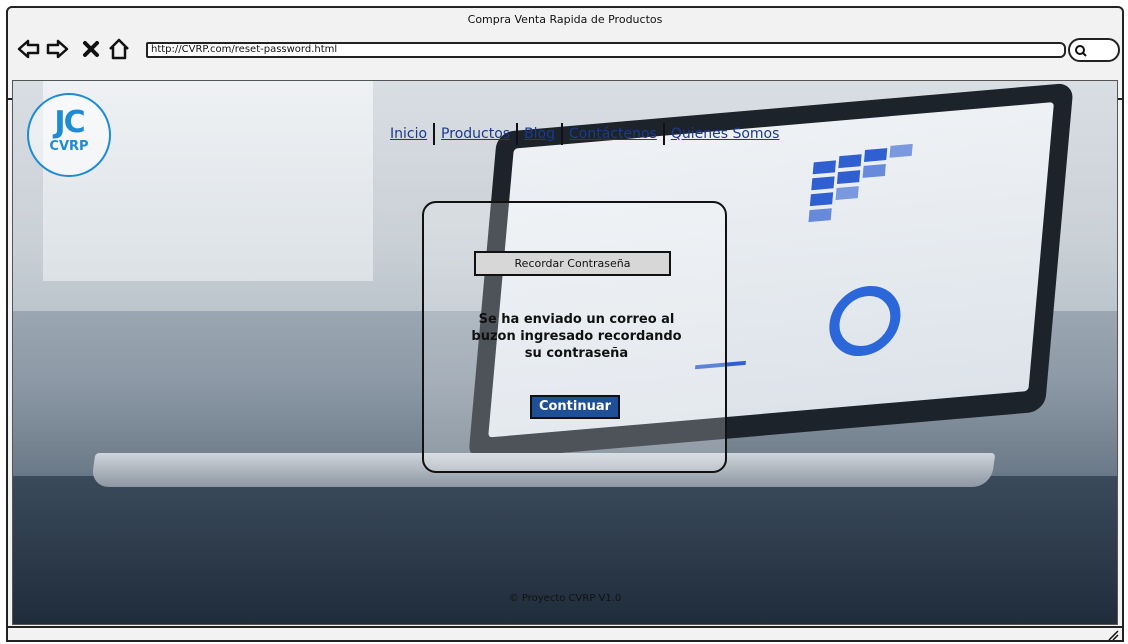  I want to click on page-footer: © Proyecto CVRP V1.0, so click(565, 598).